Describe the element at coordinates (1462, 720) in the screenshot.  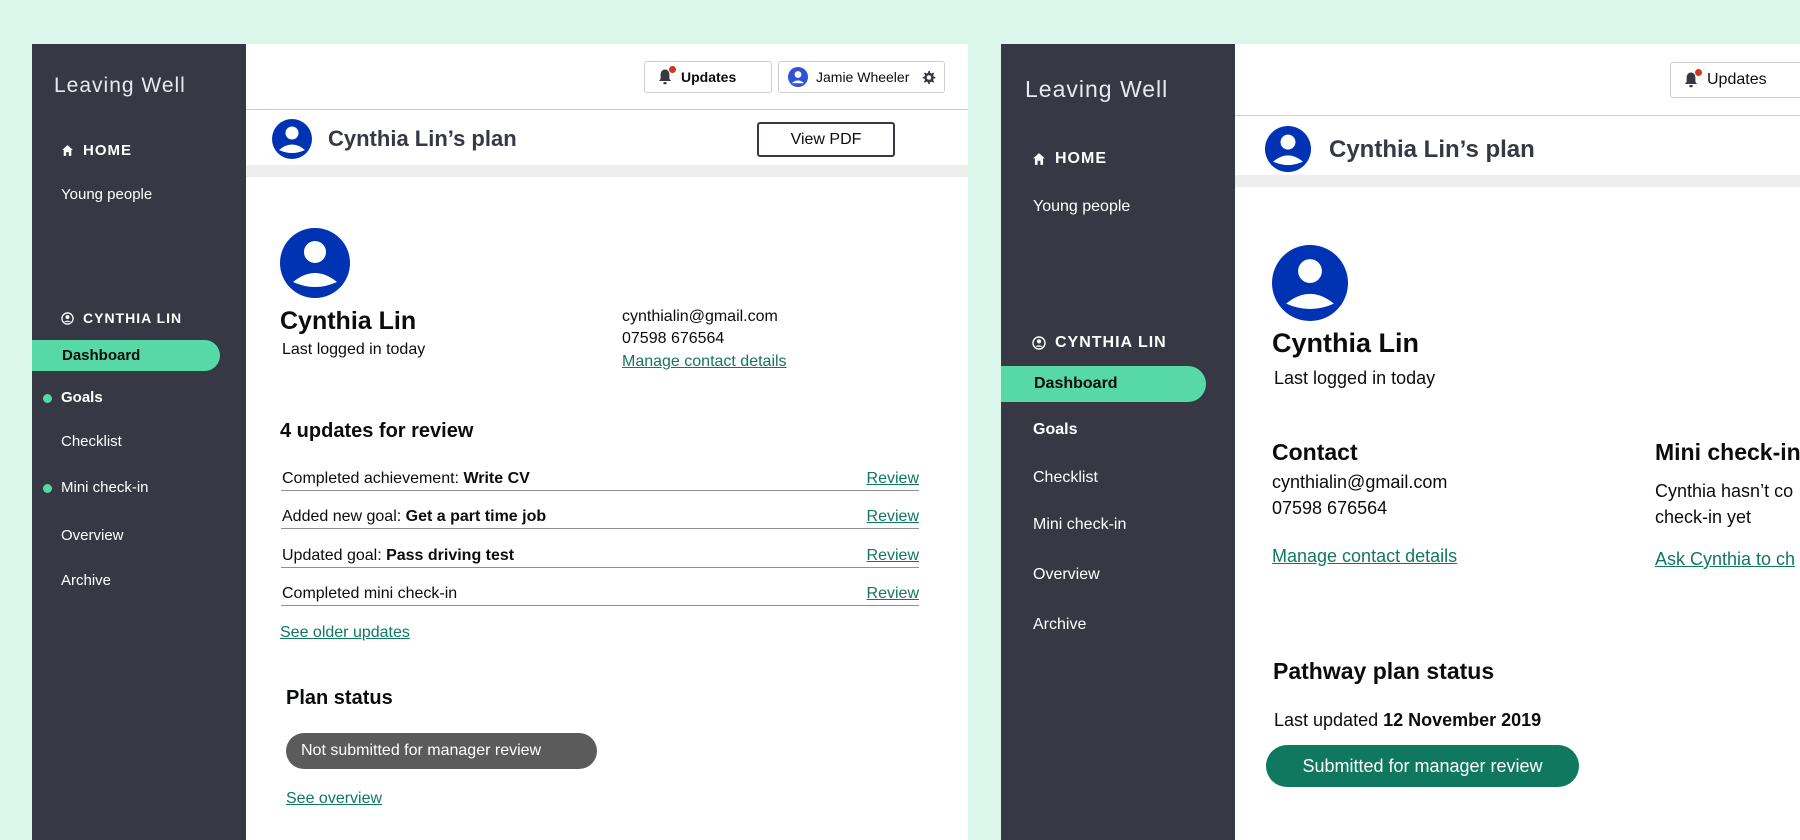
I see `last-updated-date: 12 November 2019` at that location.